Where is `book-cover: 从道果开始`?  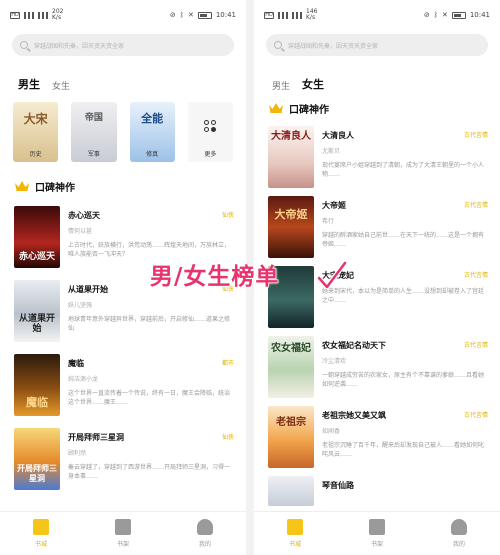
book-cover: 从道果开始 is located at coordinates (37, 311).